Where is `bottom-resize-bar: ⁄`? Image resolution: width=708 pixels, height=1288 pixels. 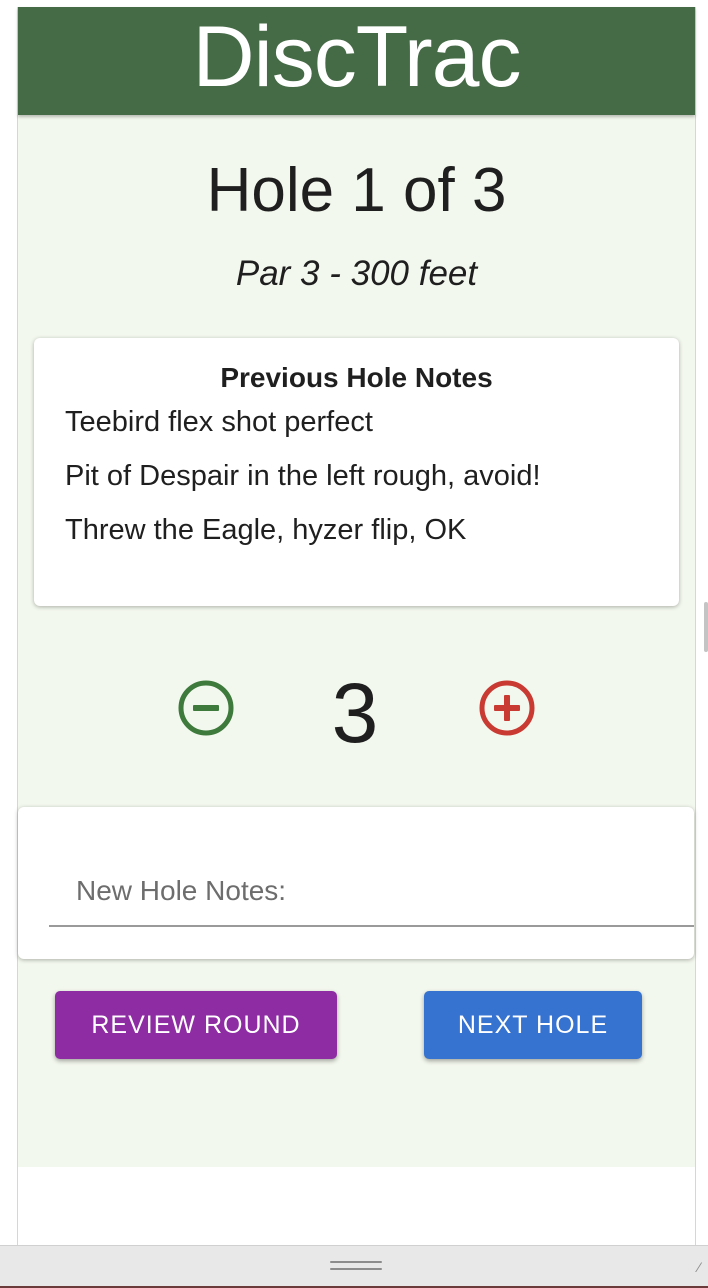
bottom-resize-bar: ⁄ is located at coordinates (354, 1266).